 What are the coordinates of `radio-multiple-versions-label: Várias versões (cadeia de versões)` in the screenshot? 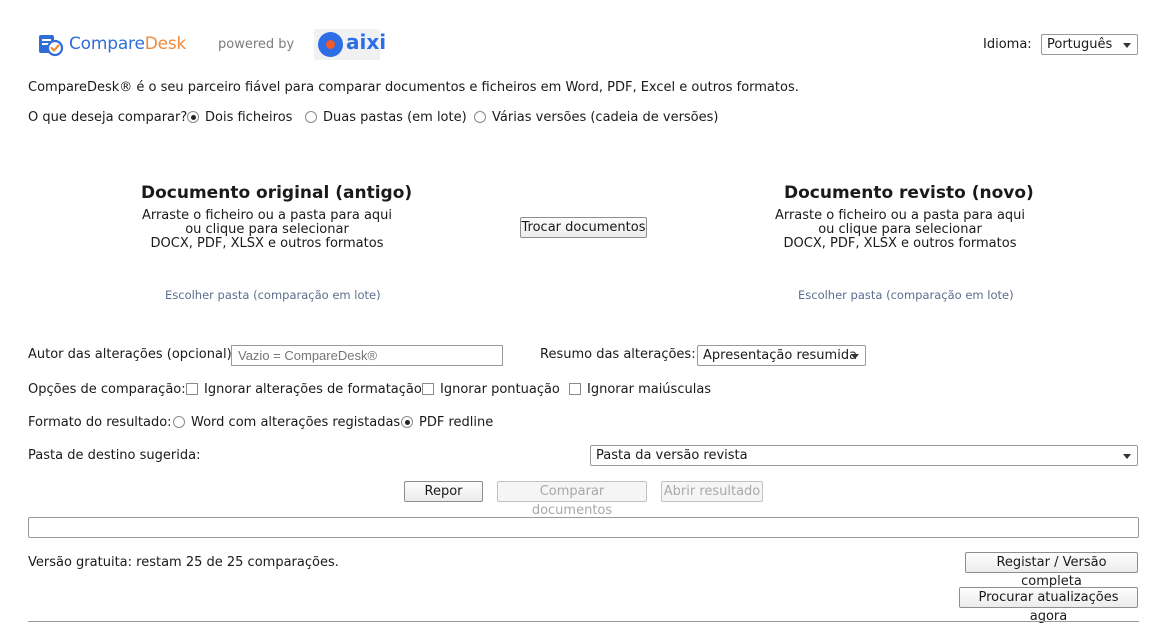 It's located at (605, 117).